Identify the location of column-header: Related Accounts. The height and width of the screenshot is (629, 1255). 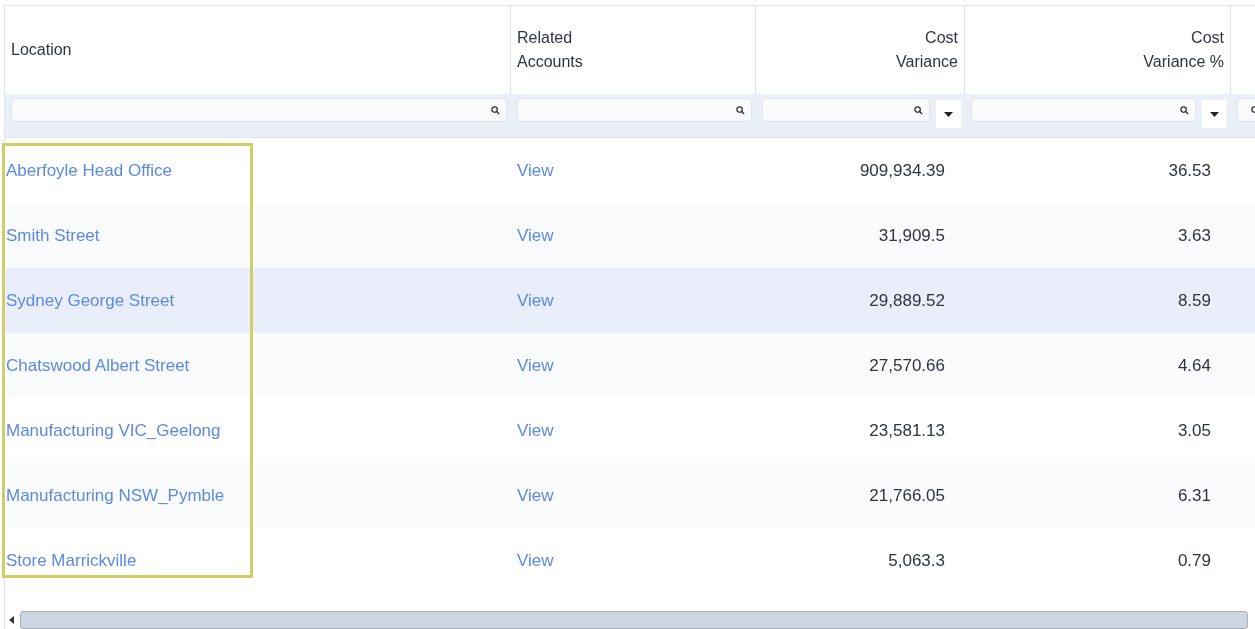
(550, 50).